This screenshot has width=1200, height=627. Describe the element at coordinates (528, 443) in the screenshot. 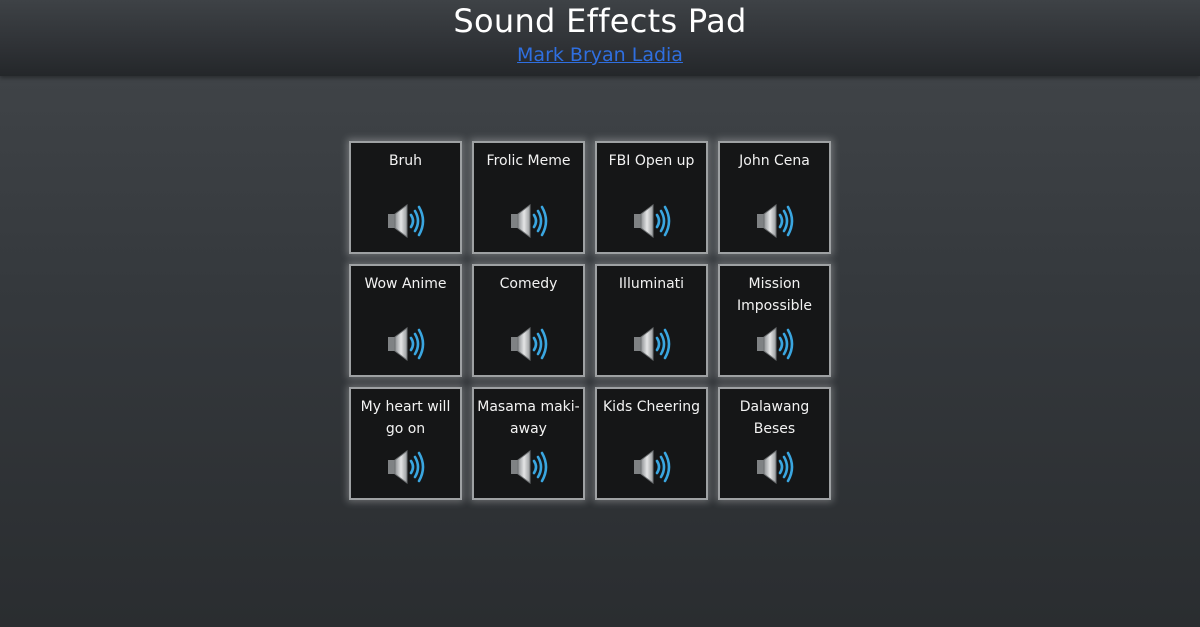

I see `sound-pad-masama-maki-away: Masama maki-away` at that location.